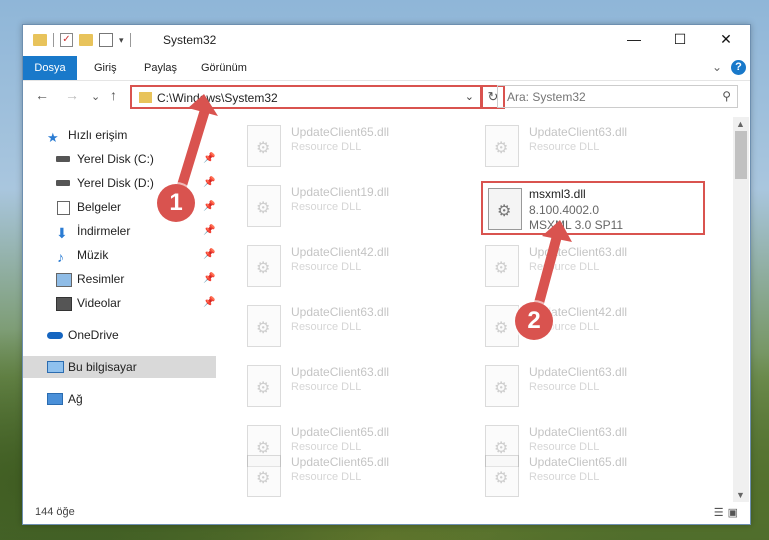 This screenshot has width=769, height=540. Describe the element at coordinates (557, 231) in the screenshot. I see `arrow-2-head` at that location.